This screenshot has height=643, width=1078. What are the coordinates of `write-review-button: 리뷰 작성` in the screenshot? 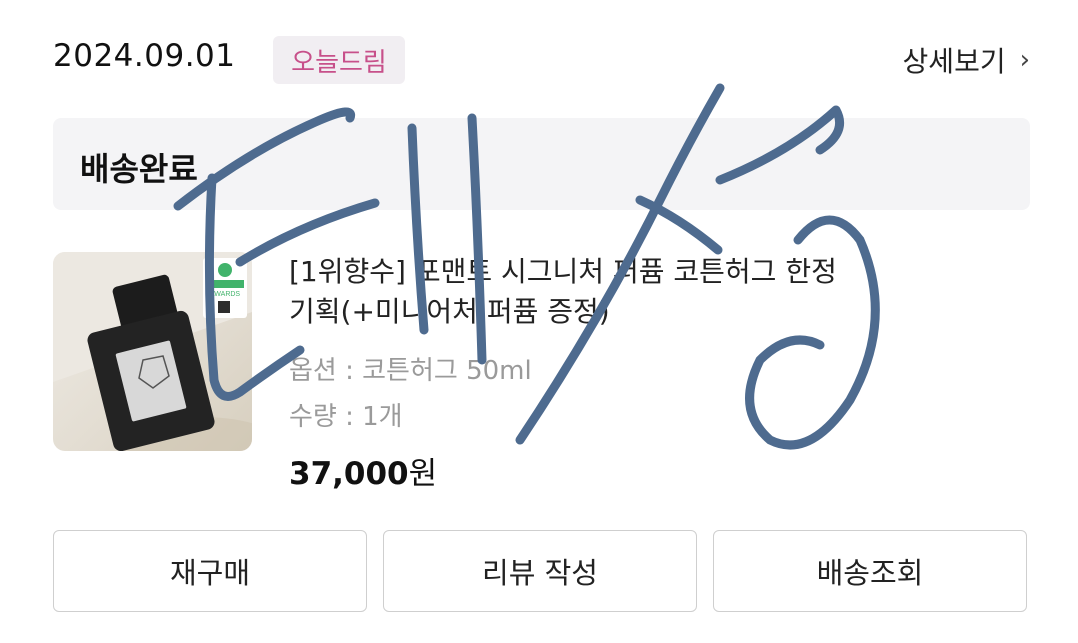 It's located at (540, 571).